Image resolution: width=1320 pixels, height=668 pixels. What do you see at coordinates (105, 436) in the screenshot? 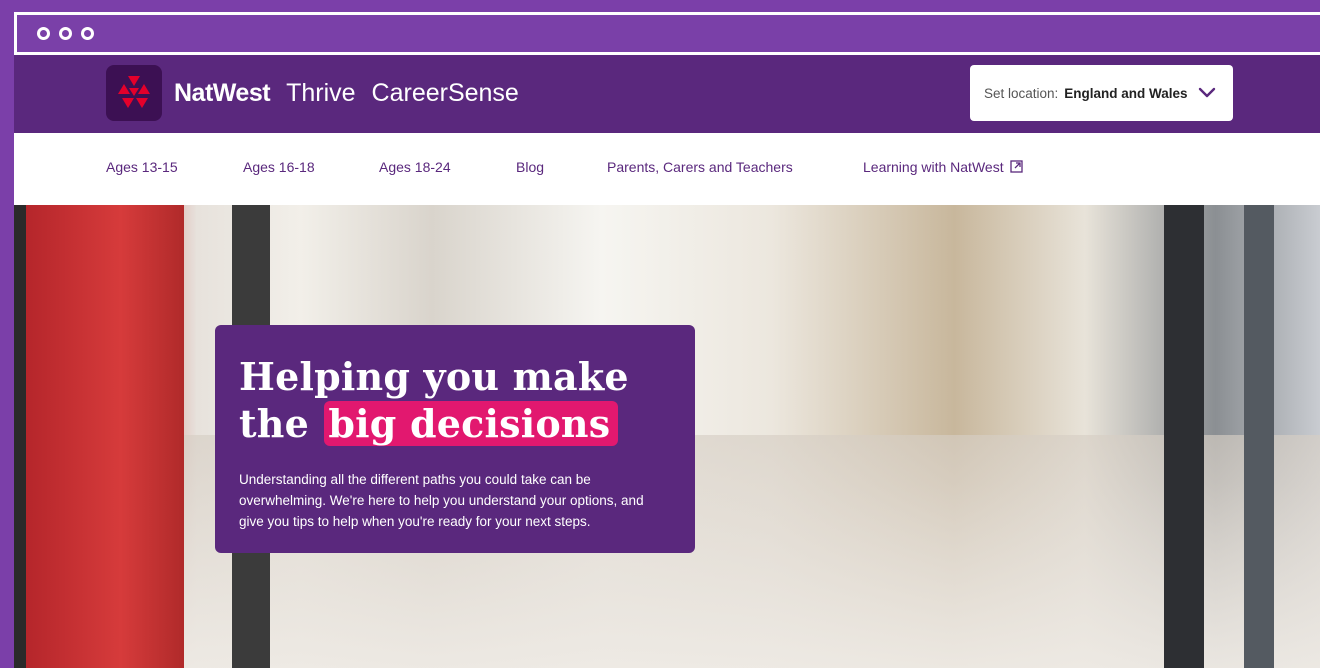
I see `hero-photo-red-wall` at bounding box center [105, 436].